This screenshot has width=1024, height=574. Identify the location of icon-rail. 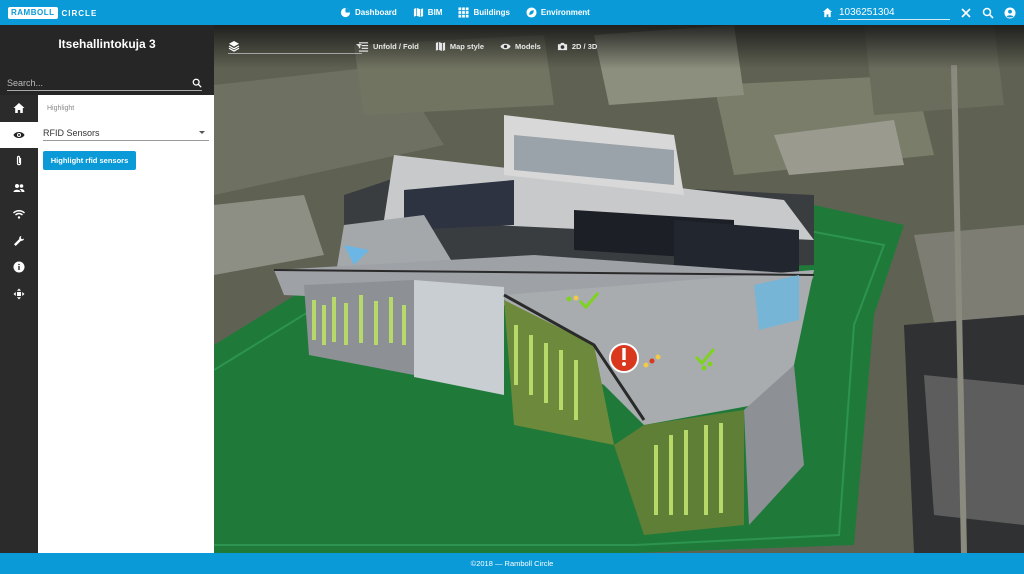
(19, 324).